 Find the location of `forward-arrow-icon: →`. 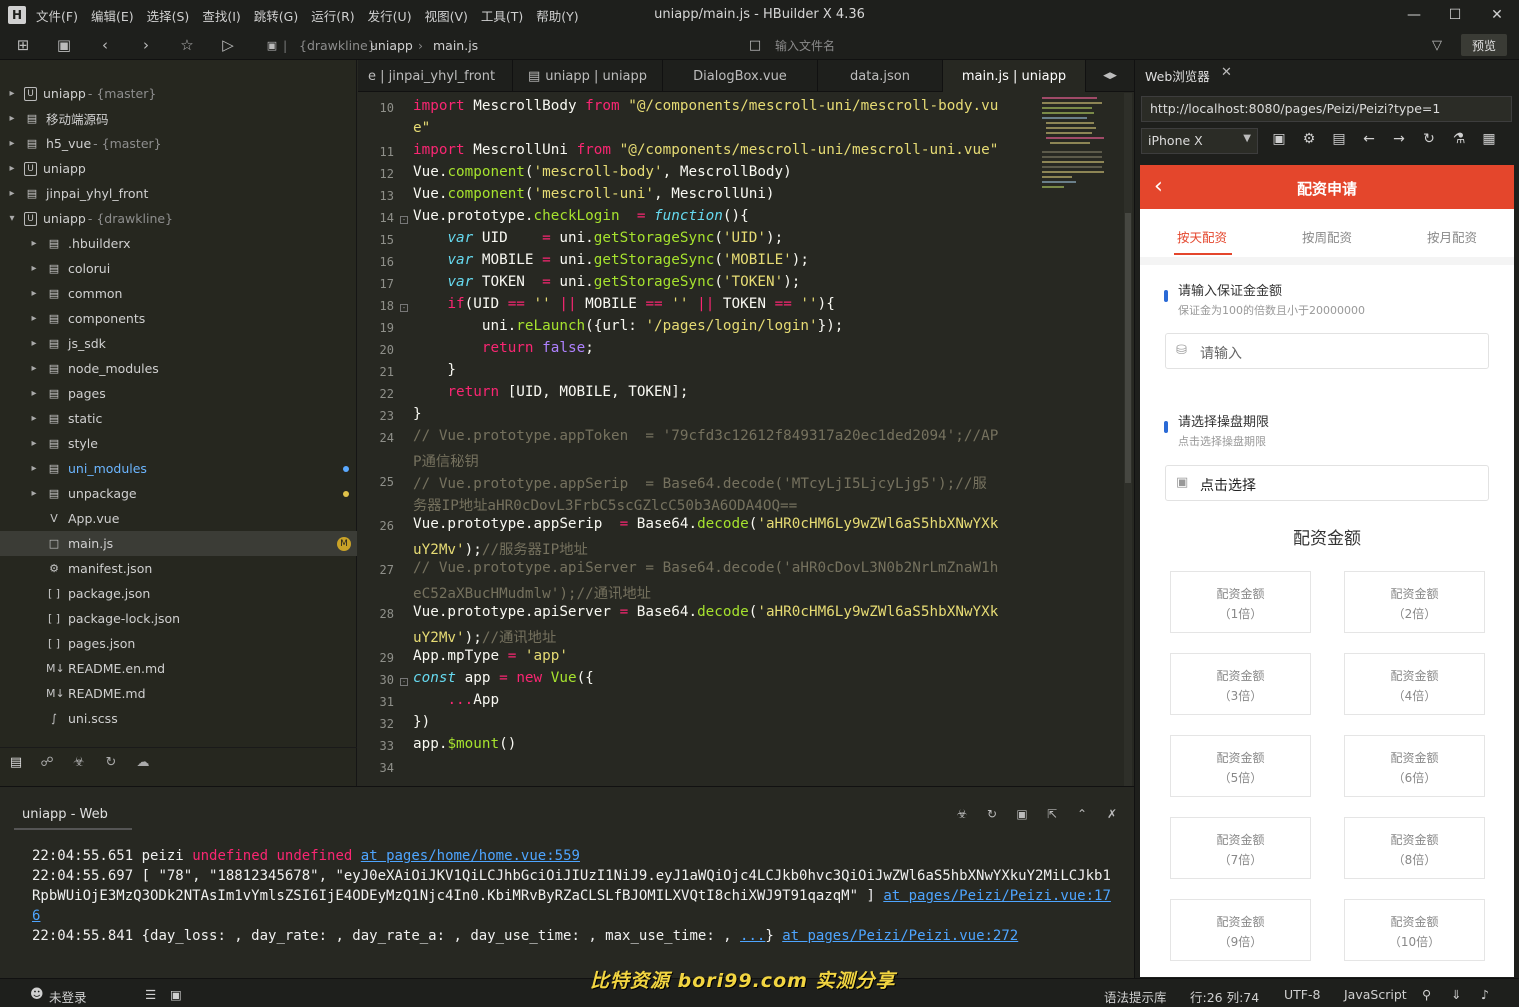

forward-arrow-icon: → is located at coordinates (1399, 141).